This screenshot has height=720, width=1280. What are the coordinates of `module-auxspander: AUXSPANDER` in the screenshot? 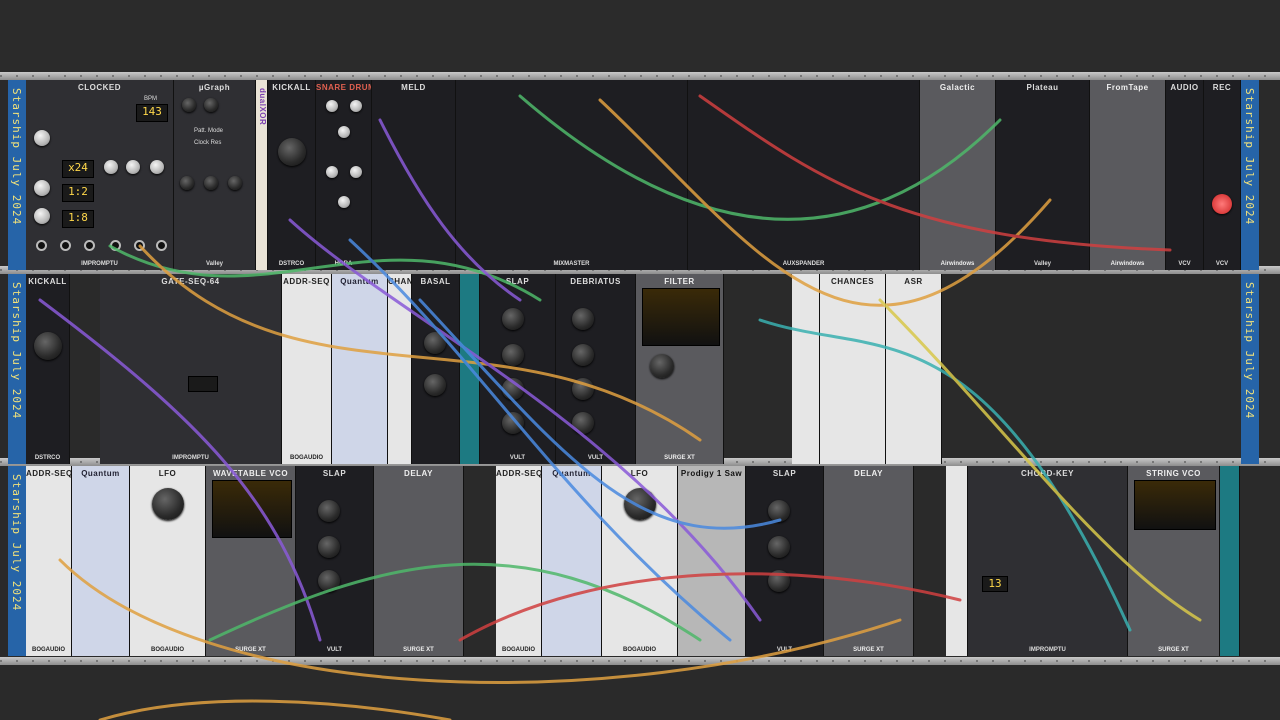 It's located at (804, 175).